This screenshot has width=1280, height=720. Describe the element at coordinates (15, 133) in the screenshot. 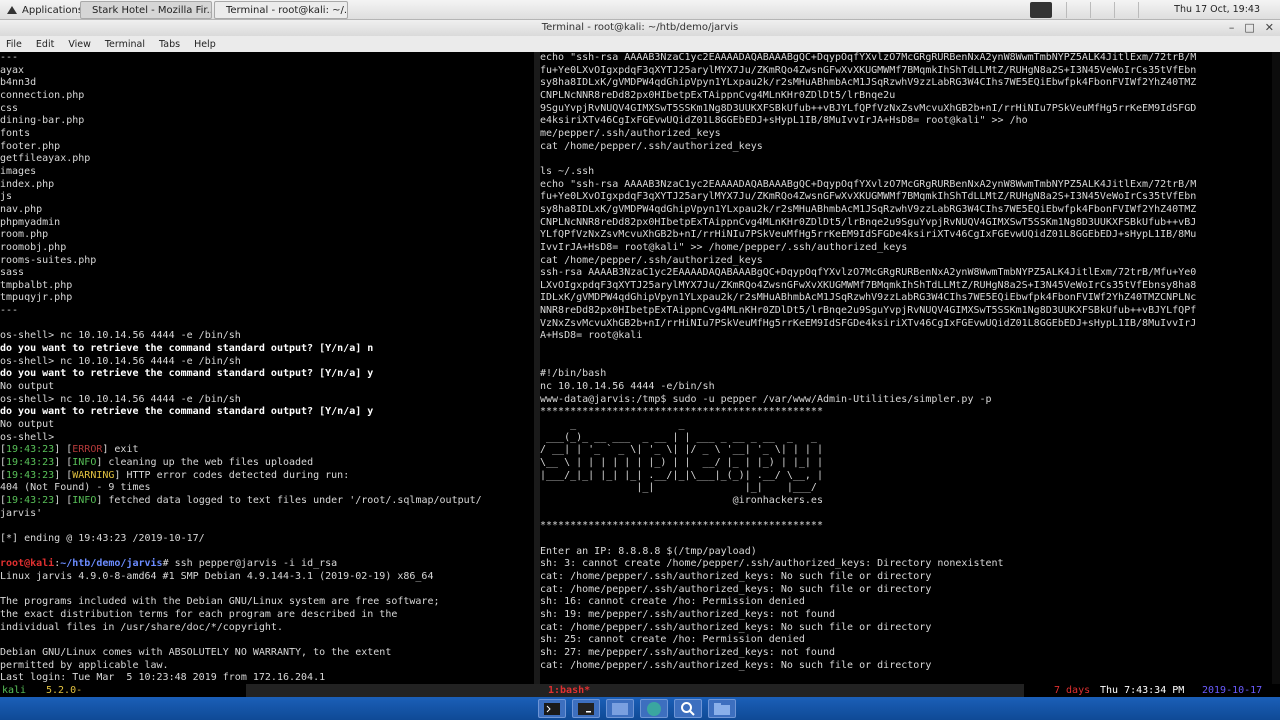

I see `left-line: fonts` at that location.